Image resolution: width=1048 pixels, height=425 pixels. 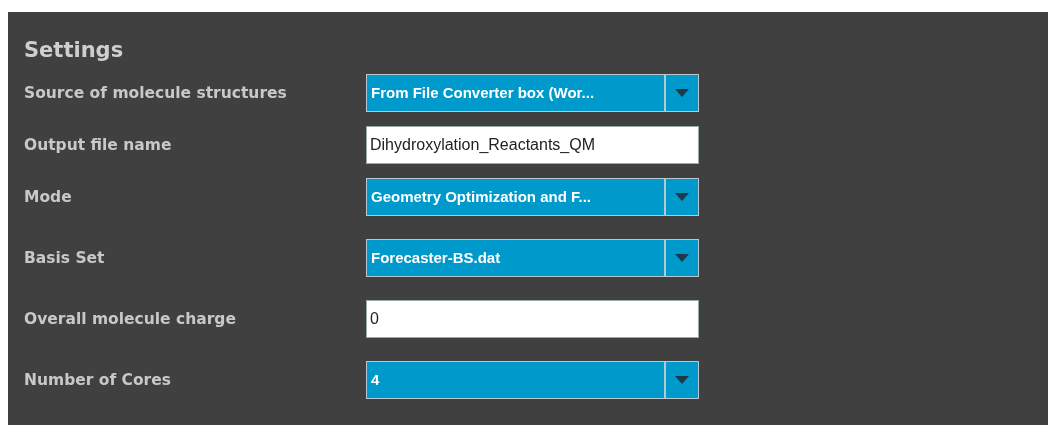 What do you see at coordinates (532, 145) in the screenshot?
I see `input-field: Dihydroxylation_Reactants_QM` at bounding box center [532, 145].